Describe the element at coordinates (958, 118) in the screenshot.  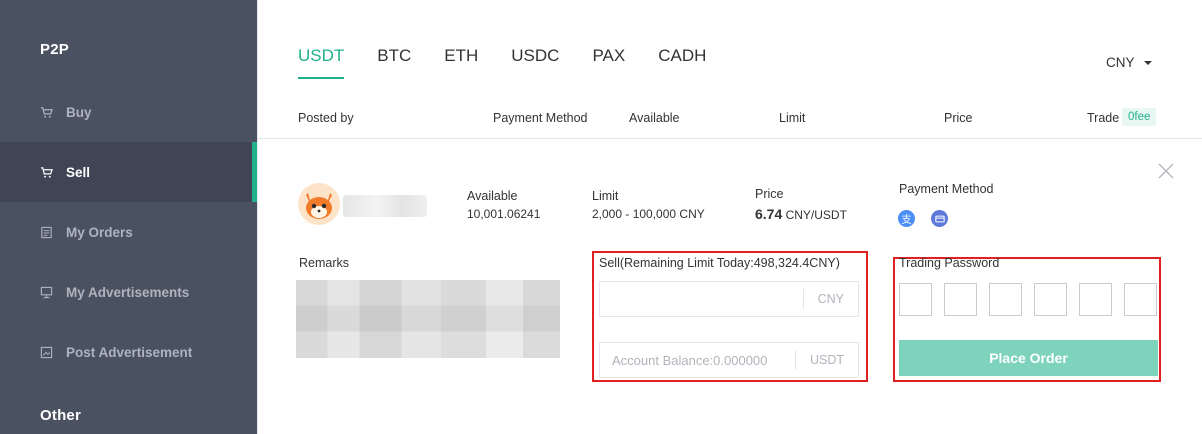
I see `header-price: Price` at that location.